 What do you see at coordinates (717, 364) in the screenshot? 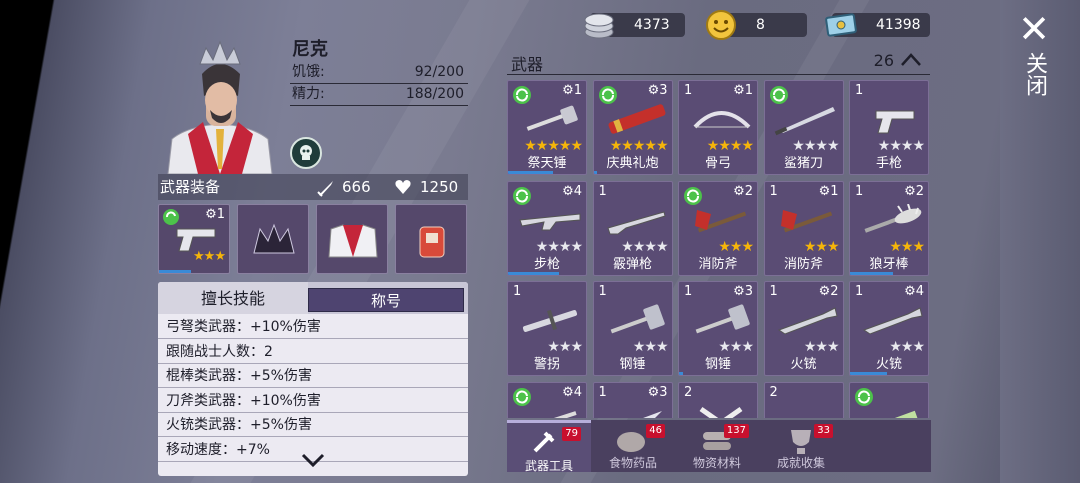
I see `item-name: 钢锤` at bounding box center [717, 364].